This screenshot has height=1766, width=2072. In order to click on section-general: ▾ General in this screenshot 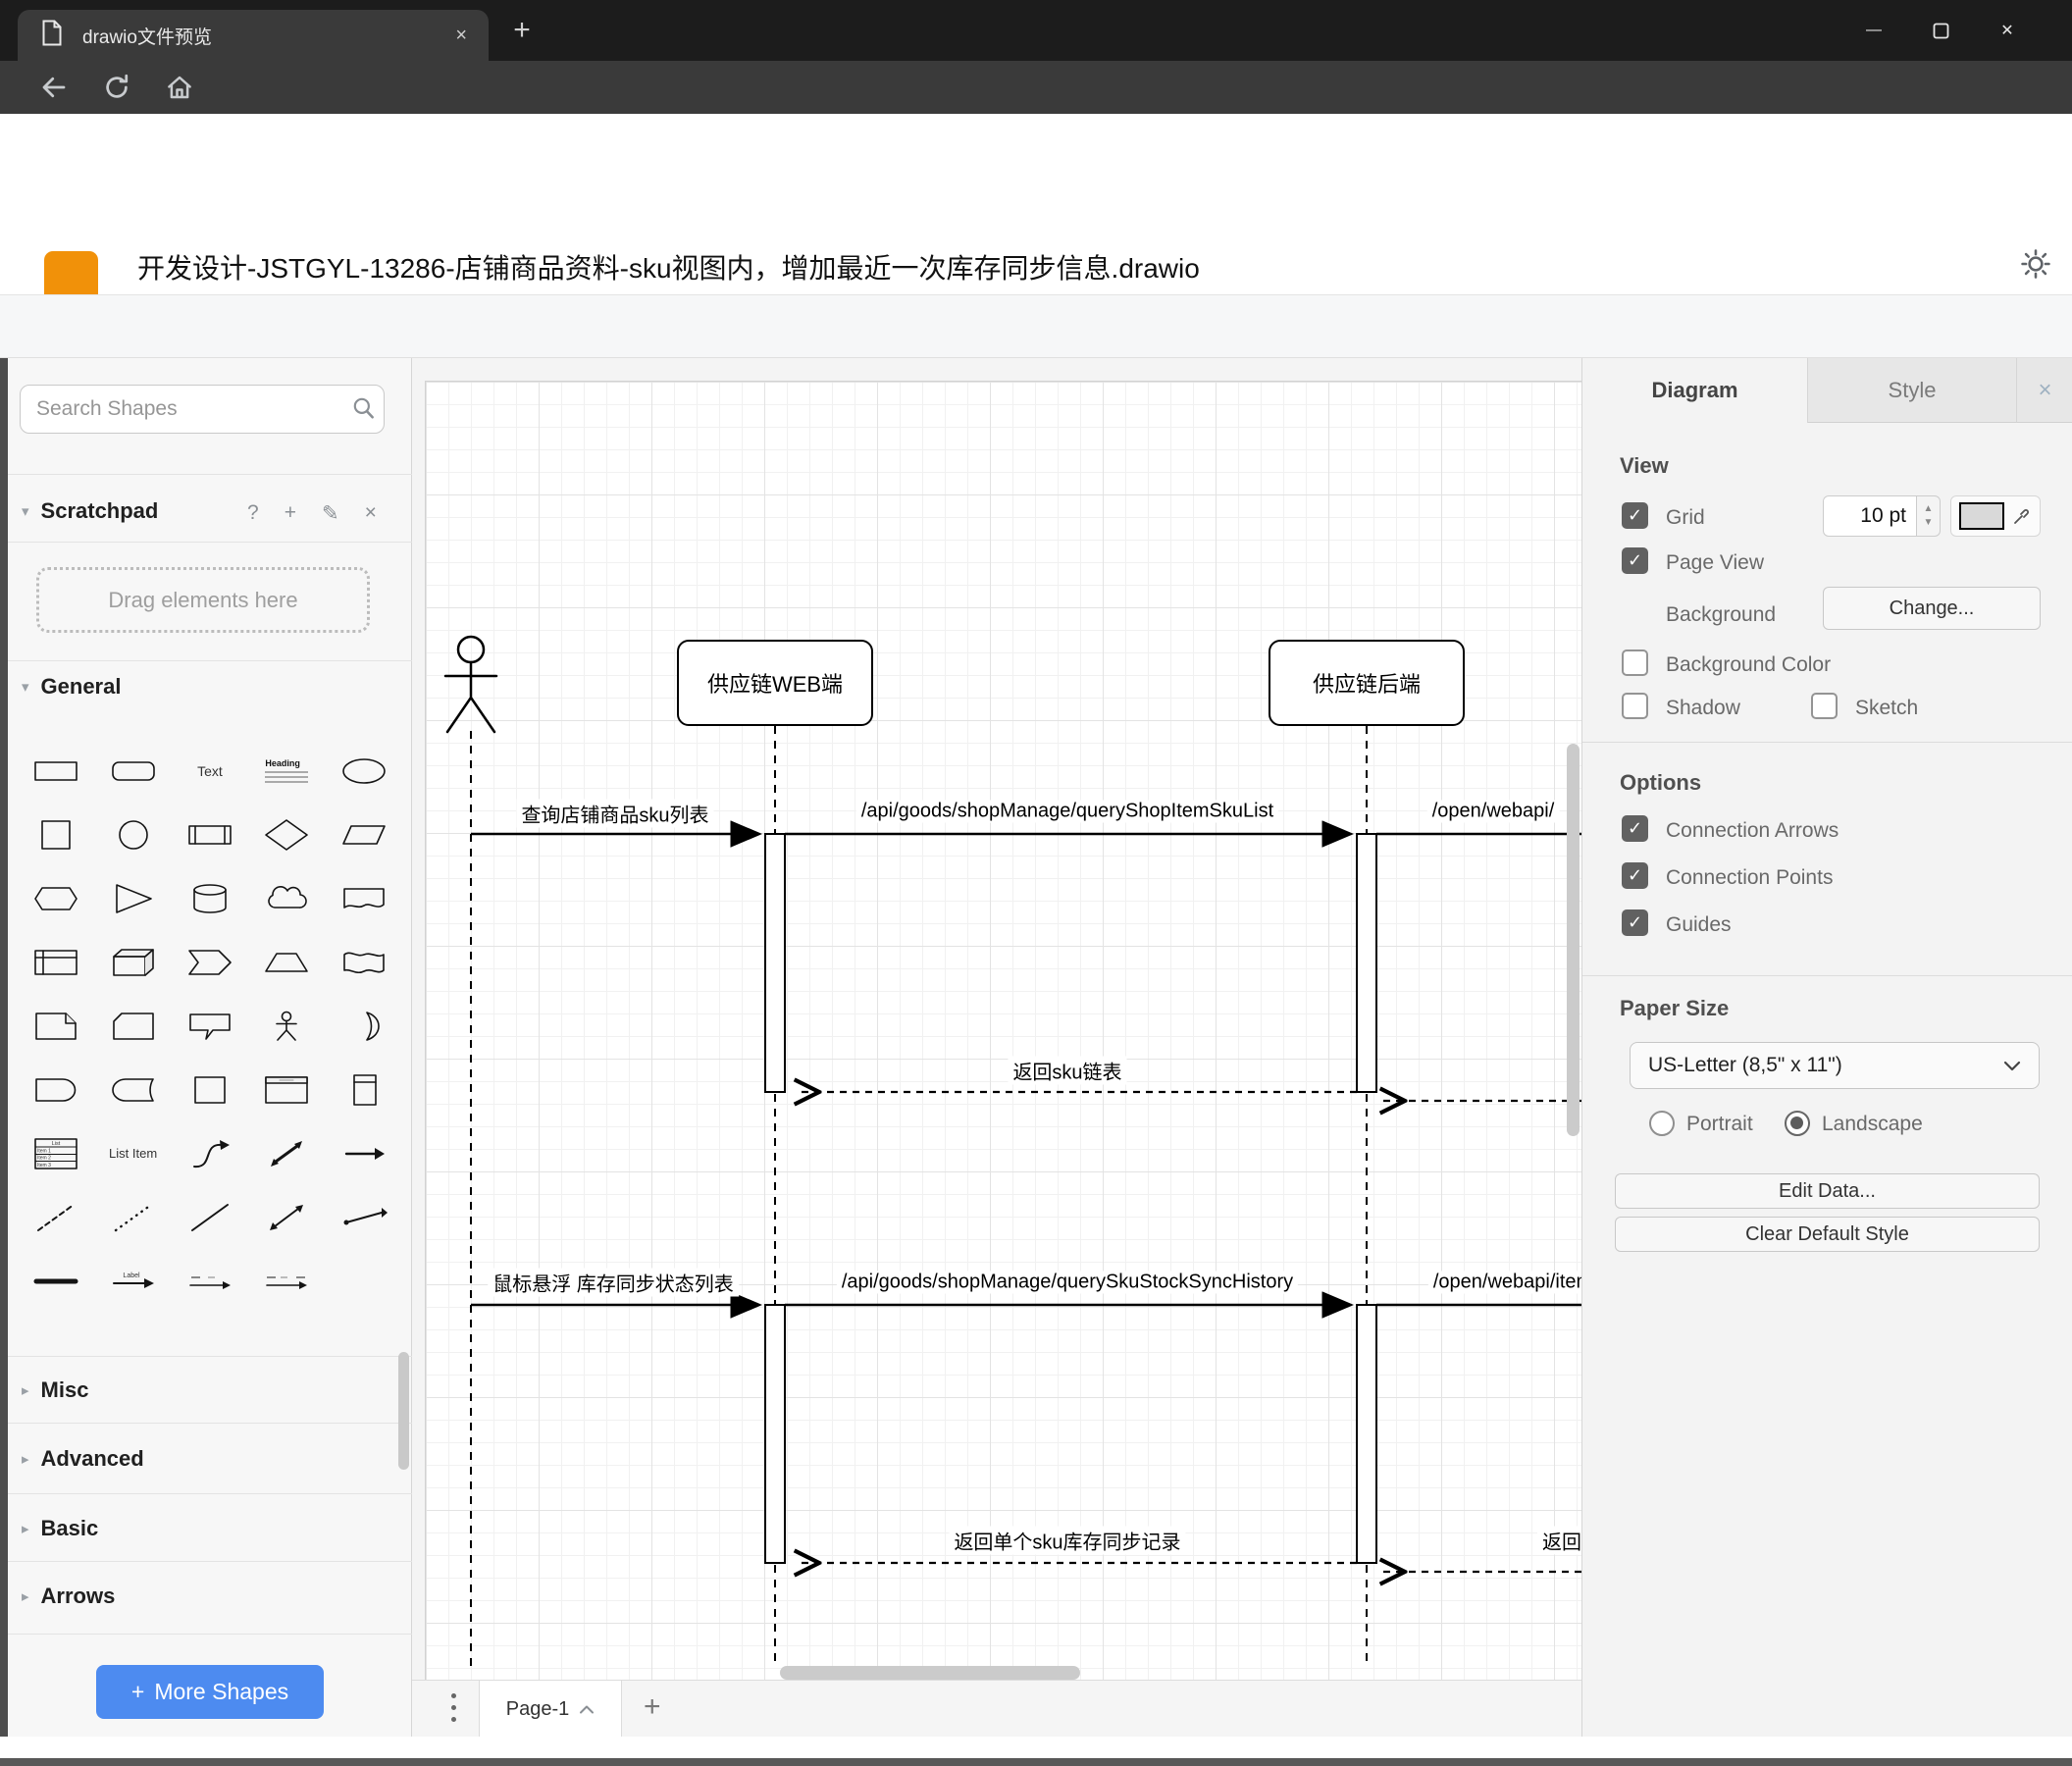, I will do `click(71, 687)`.